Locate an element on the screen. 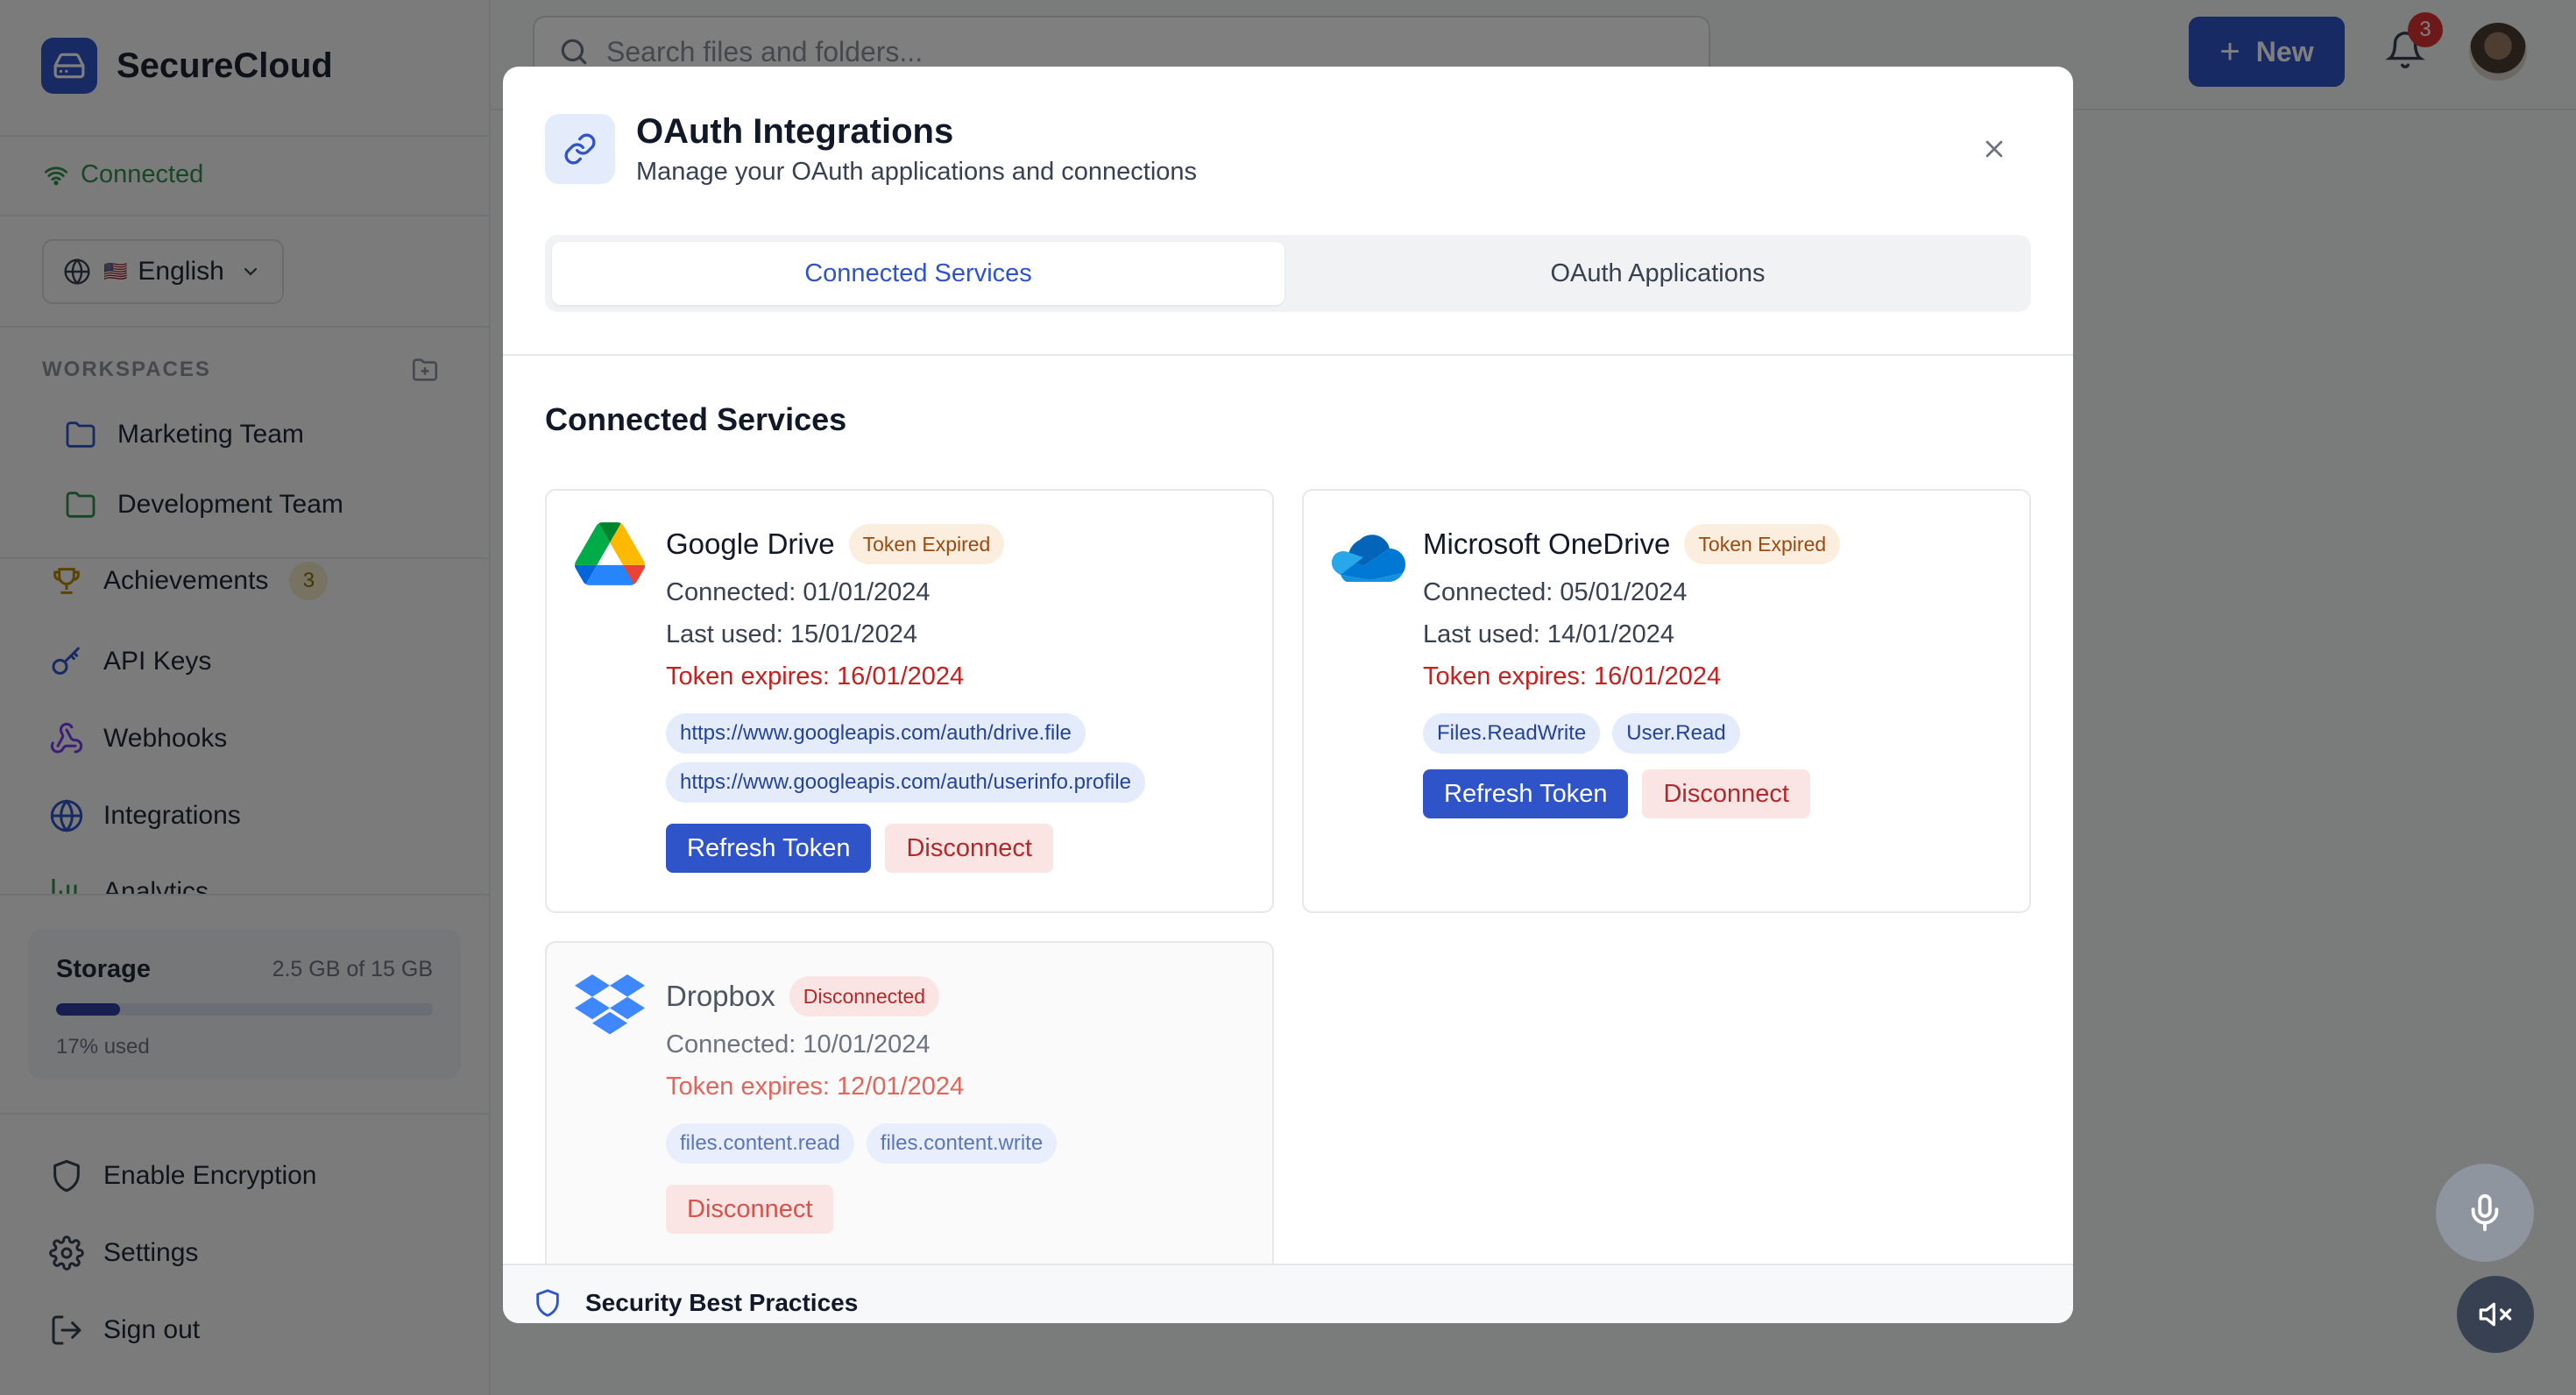 The image size is (2576, 1395). section-title: Connected Services is located at coordinates (696, 419).